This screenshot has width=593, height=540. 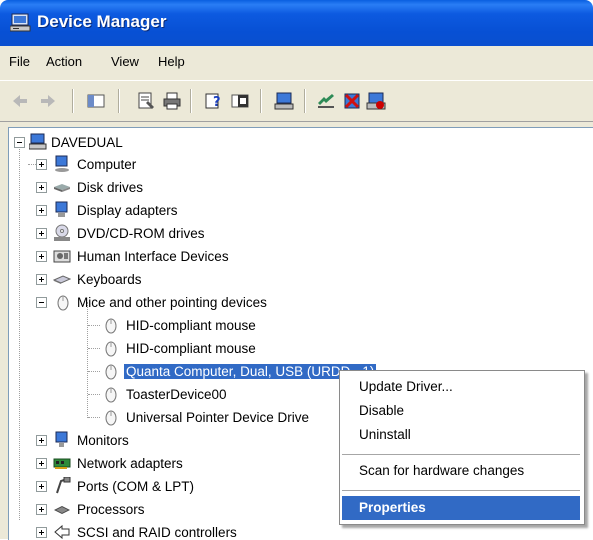 I want to click on menu-disable: Disable, so click(x=461, y=411).